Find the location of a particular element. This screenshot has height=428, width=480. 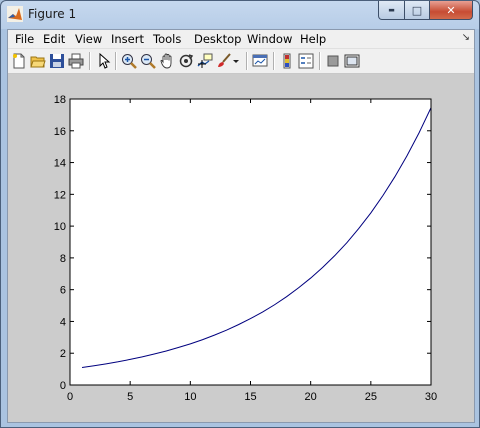

close-button: ✕ is located at coordinates (451, 10).